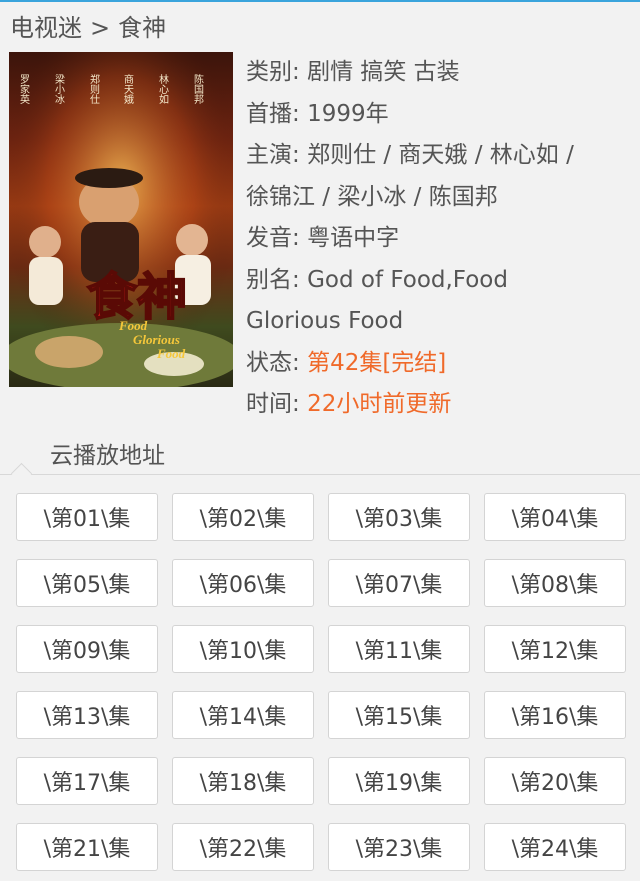  Describe the element at coordinates (46, 281) in the screenshot. I see `poster-figure-left-dress` at that location.